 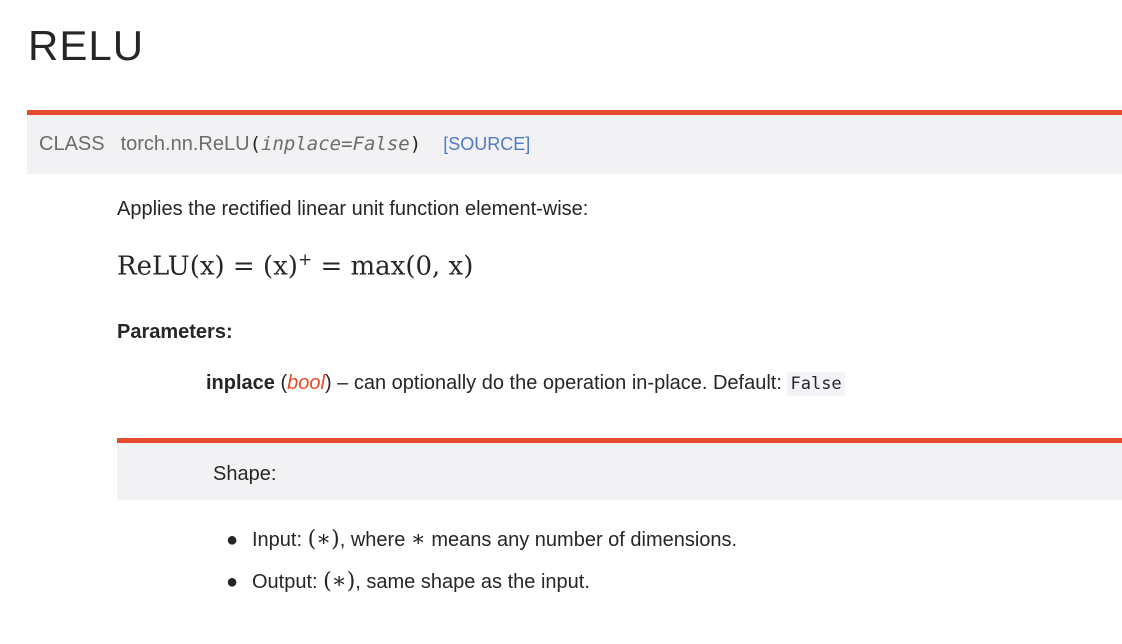 I want to click on shape-item-text-2: means any number of dimensions., so click(x=581, y=540).